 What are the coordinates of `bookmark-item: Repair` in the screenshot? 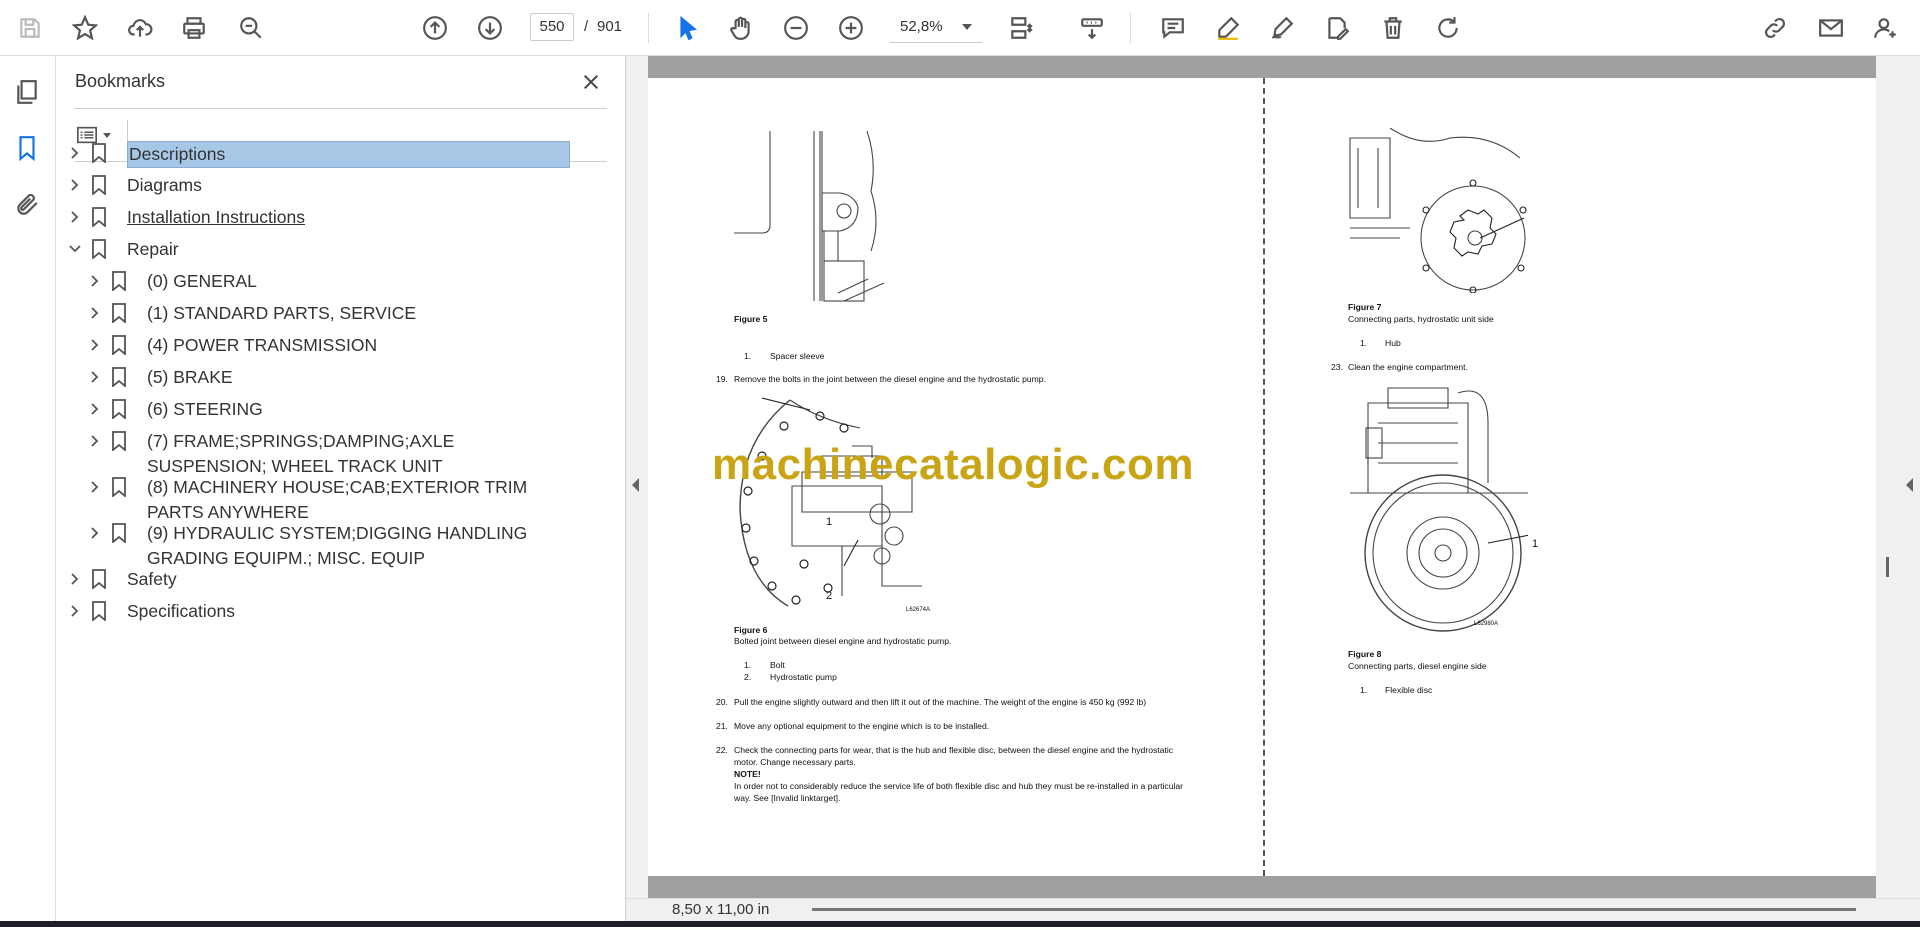 It's located at (317, 249).